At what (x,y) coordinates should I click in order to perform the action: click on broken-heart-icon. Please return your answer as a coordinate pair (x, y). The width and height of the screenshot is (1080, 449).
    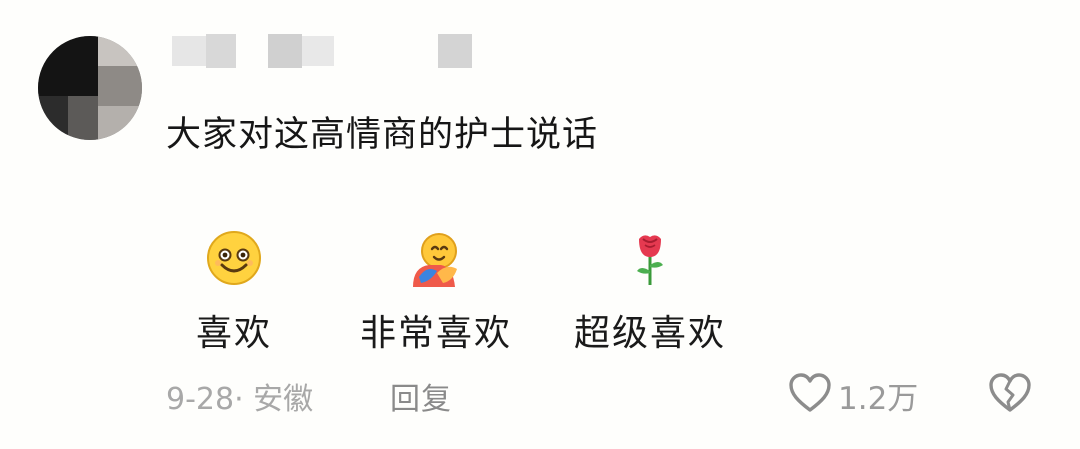
    Looking at the image, I should click on (1010, 395).